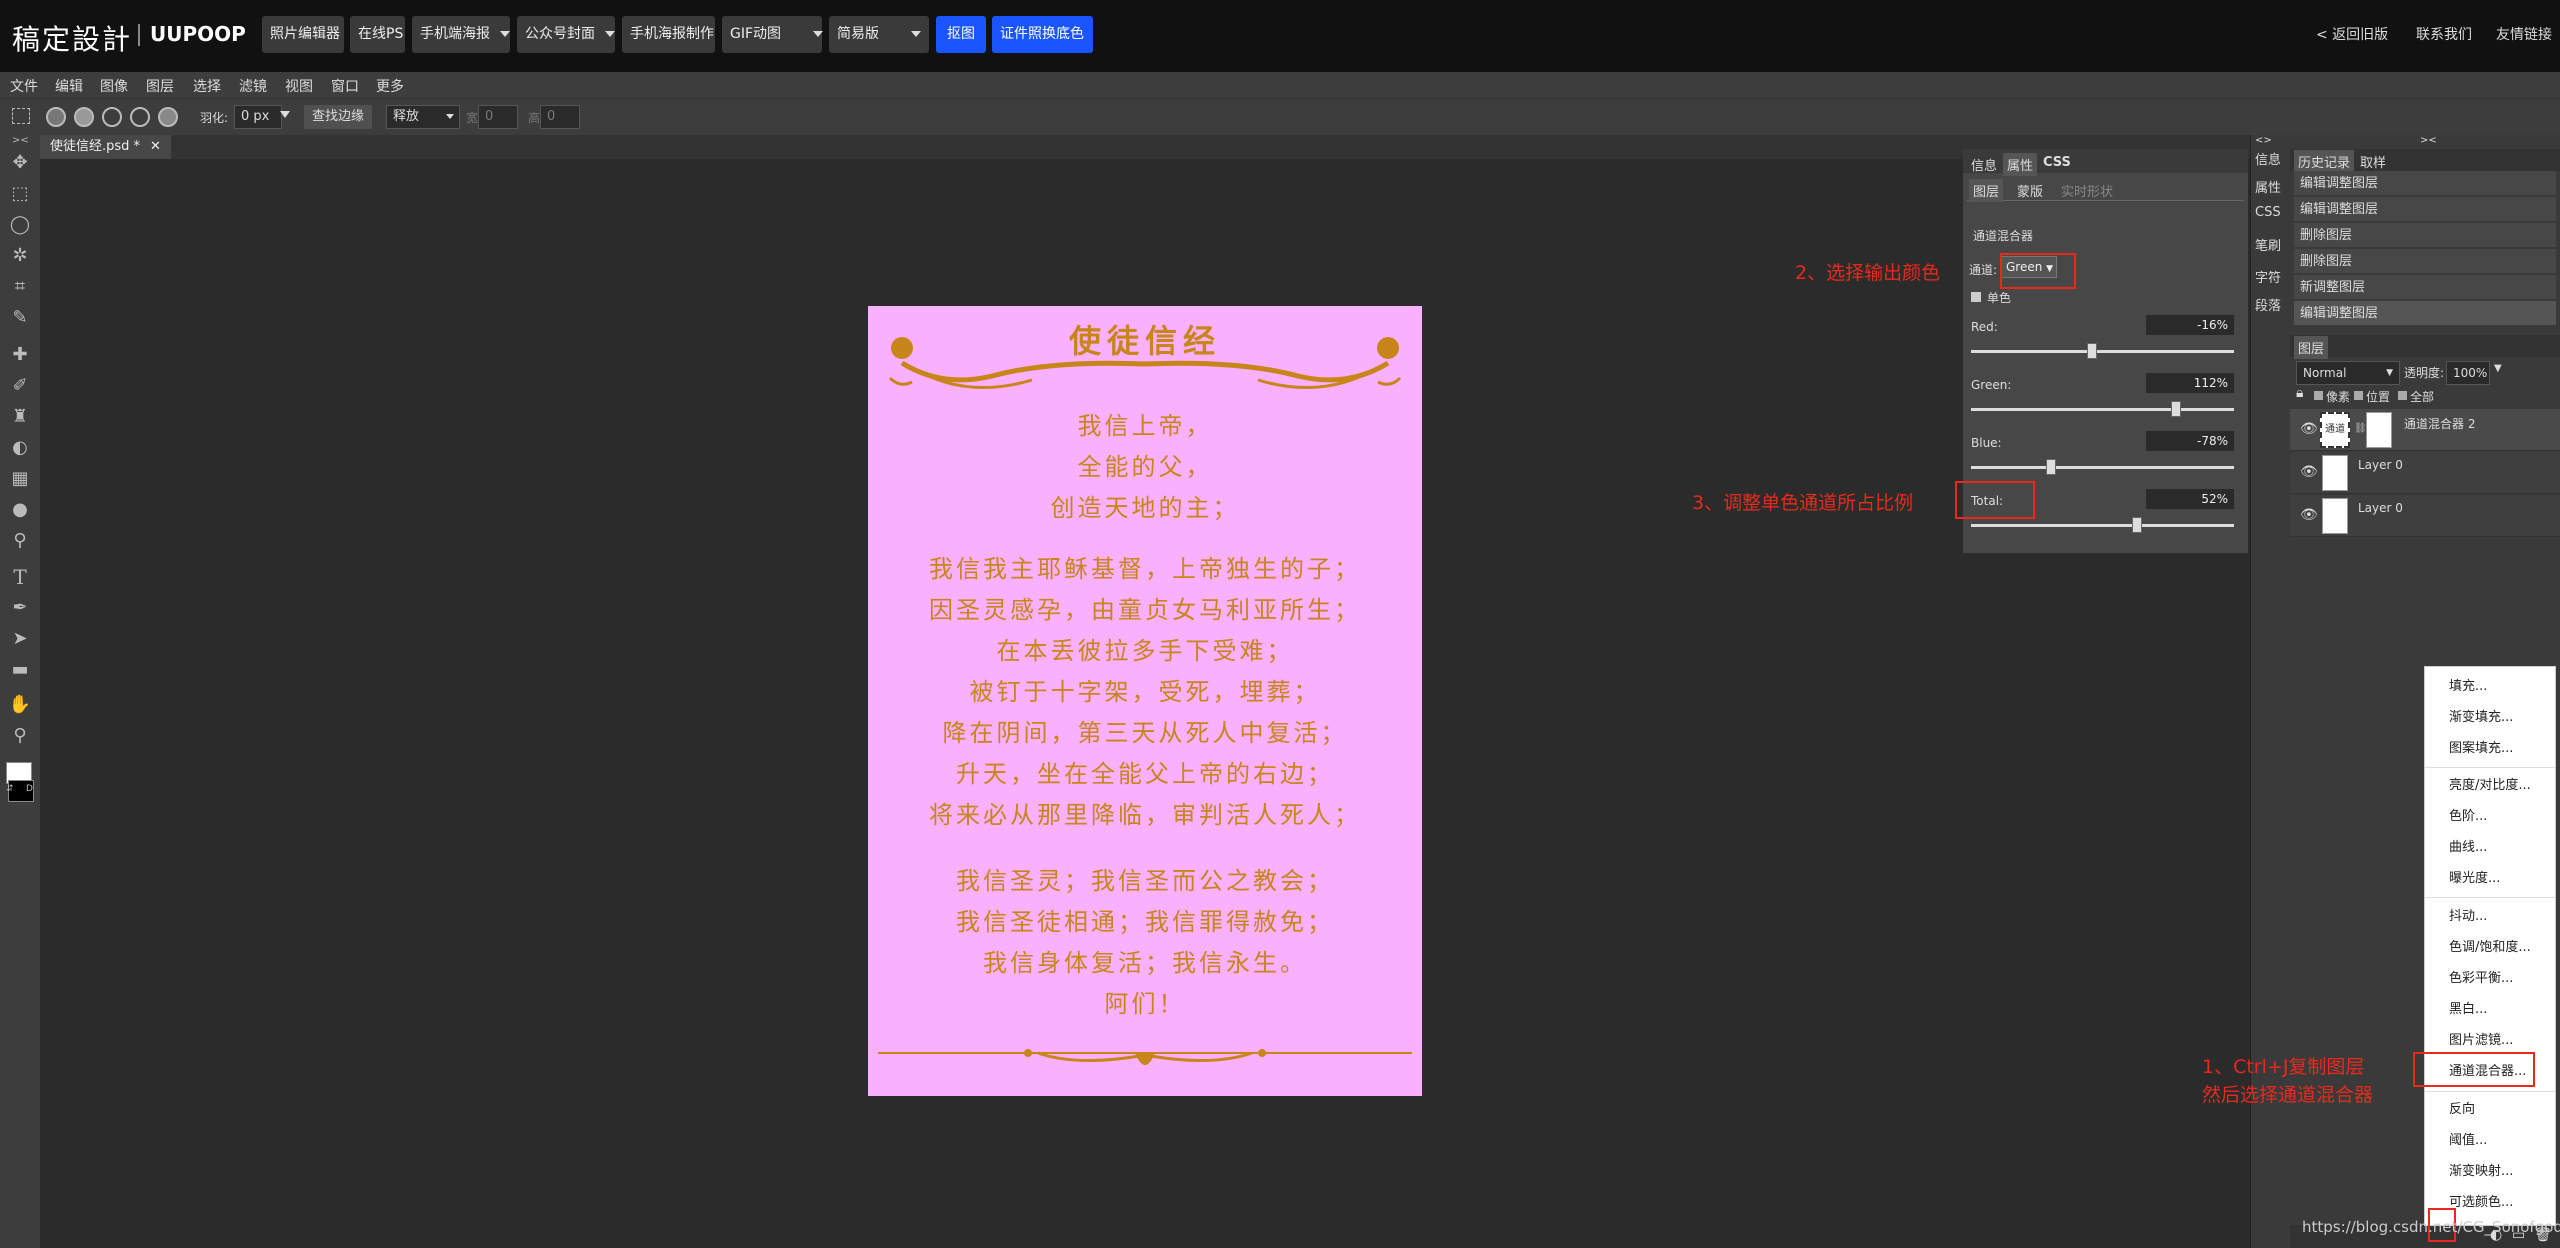 The image size is (2560, 1248). I want to click on text-tool-icon: T, so click(20, 577).